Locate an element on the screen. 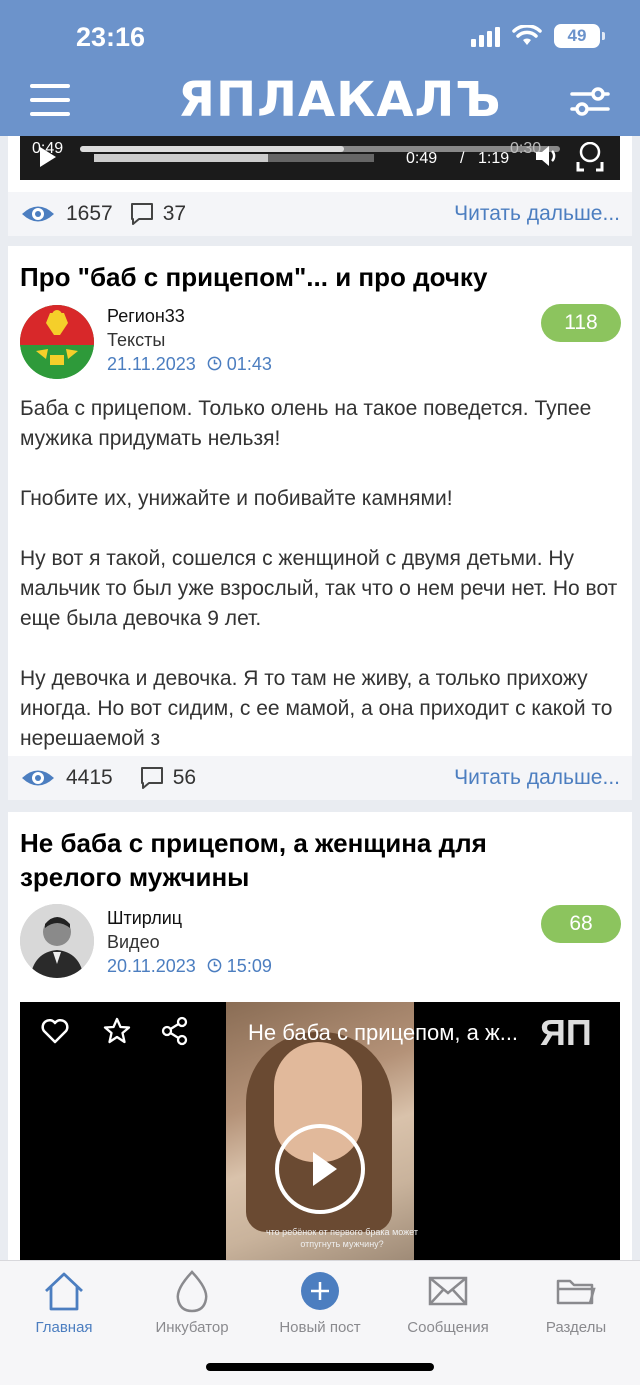 Image resolution: width=640 pixels, height=1385 pixels. tab-incubator: Инкубатор is located at coordinates (192, 1302).